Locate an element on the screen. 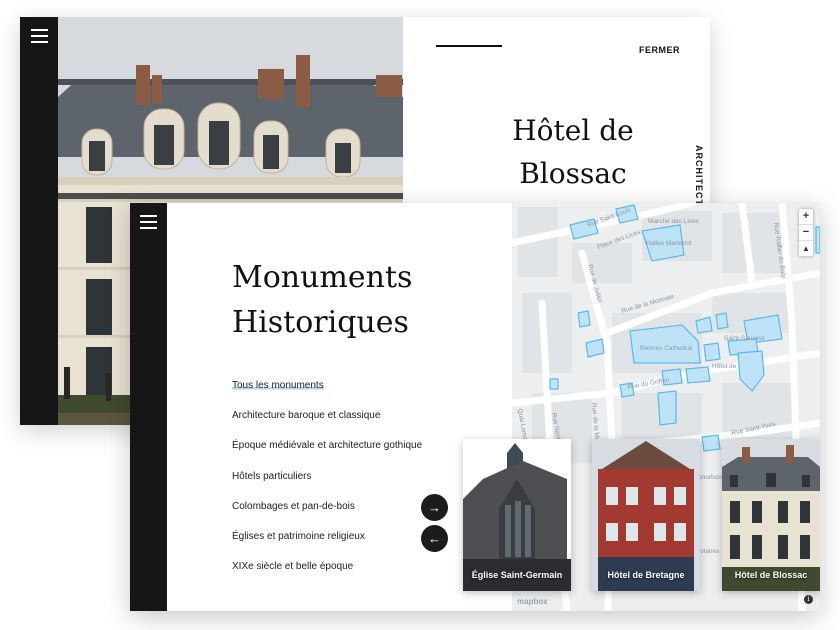 This screenshot has height=630, width=840. close-button: FERMER is located at coordinates (659, 50).